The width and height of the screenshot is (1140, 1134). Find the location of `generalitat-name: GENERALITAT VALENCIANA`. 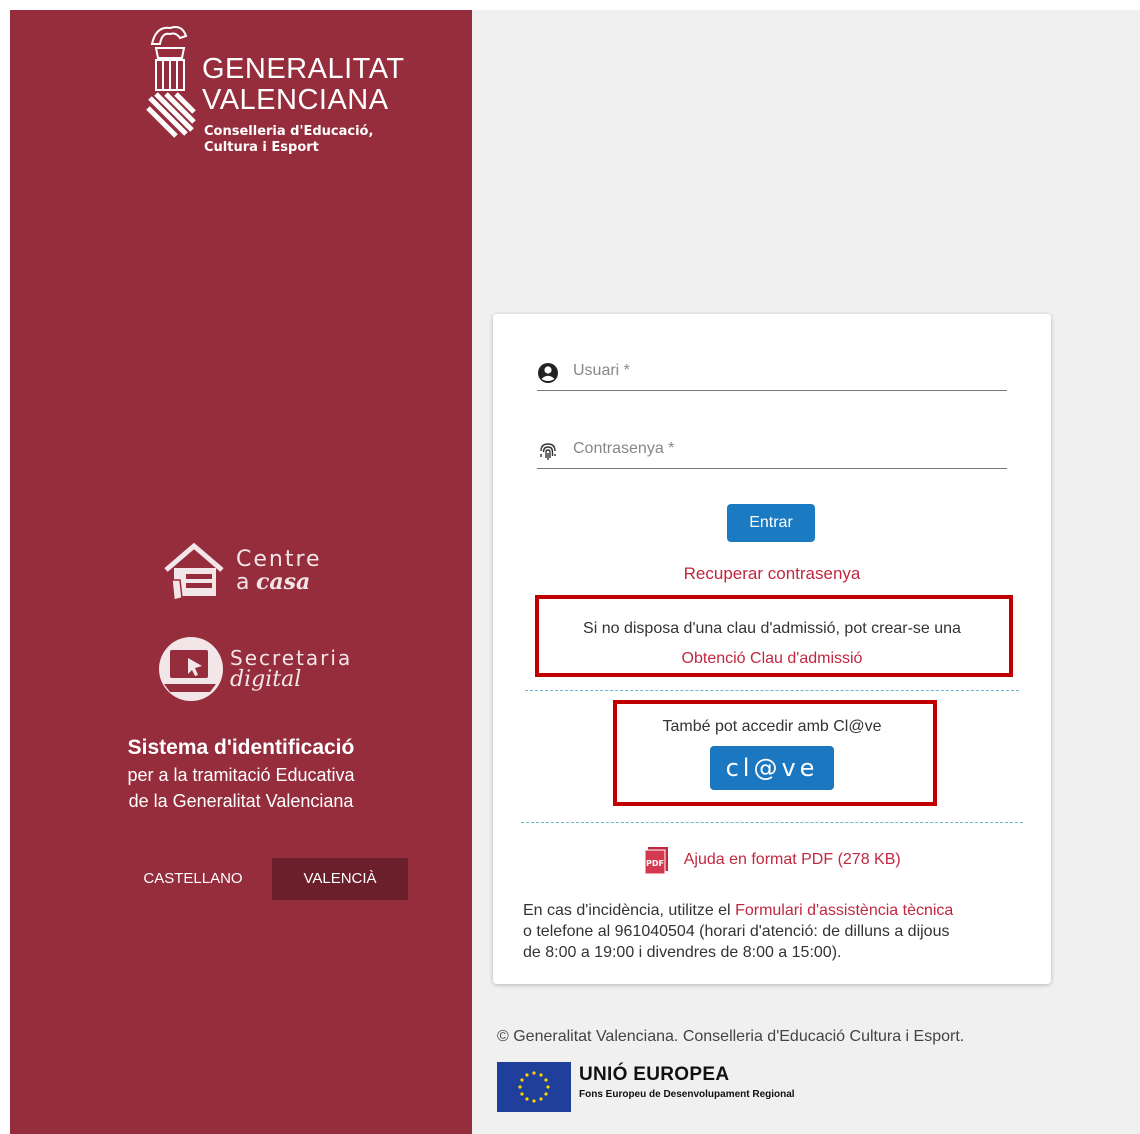

generalitat-name: GENERALITAT VALENCIANA is located at coordinates (303, 85).